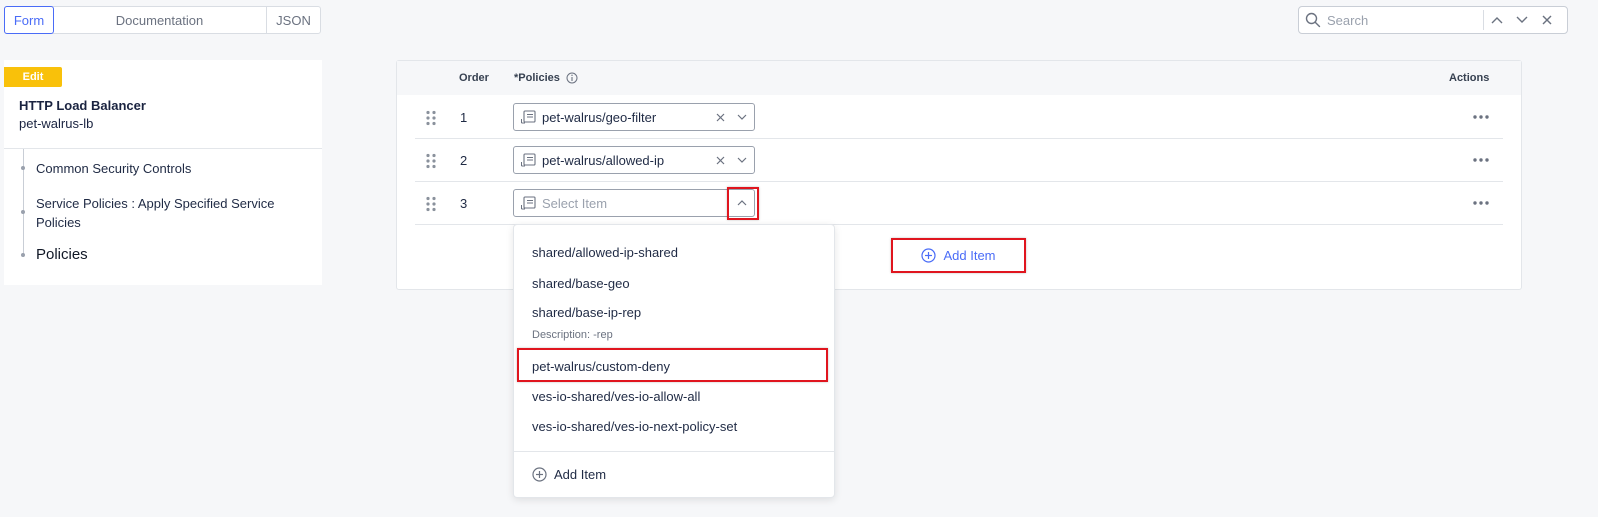  I want to click on policy-select: pet-walrus/geo-filter, so click(634, 117).